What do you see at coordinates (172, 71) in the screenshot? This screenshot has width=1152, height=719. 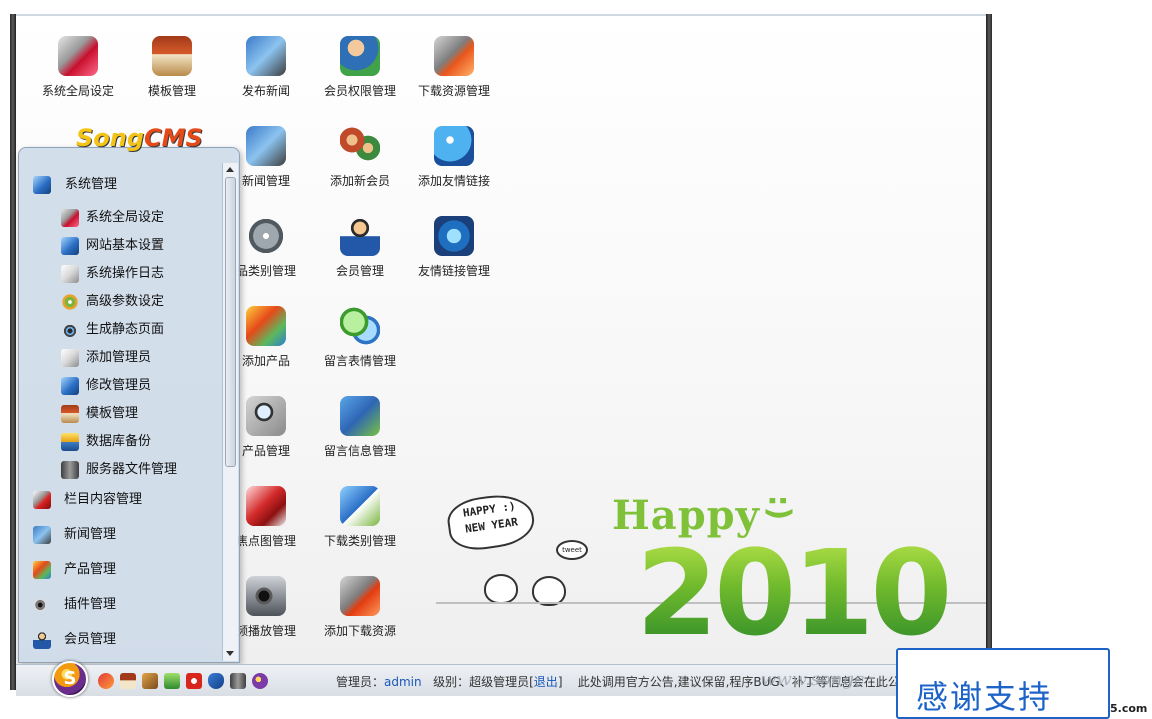 I see `desktop-icon-template: 模板管理` at bounding box center [172, 71].